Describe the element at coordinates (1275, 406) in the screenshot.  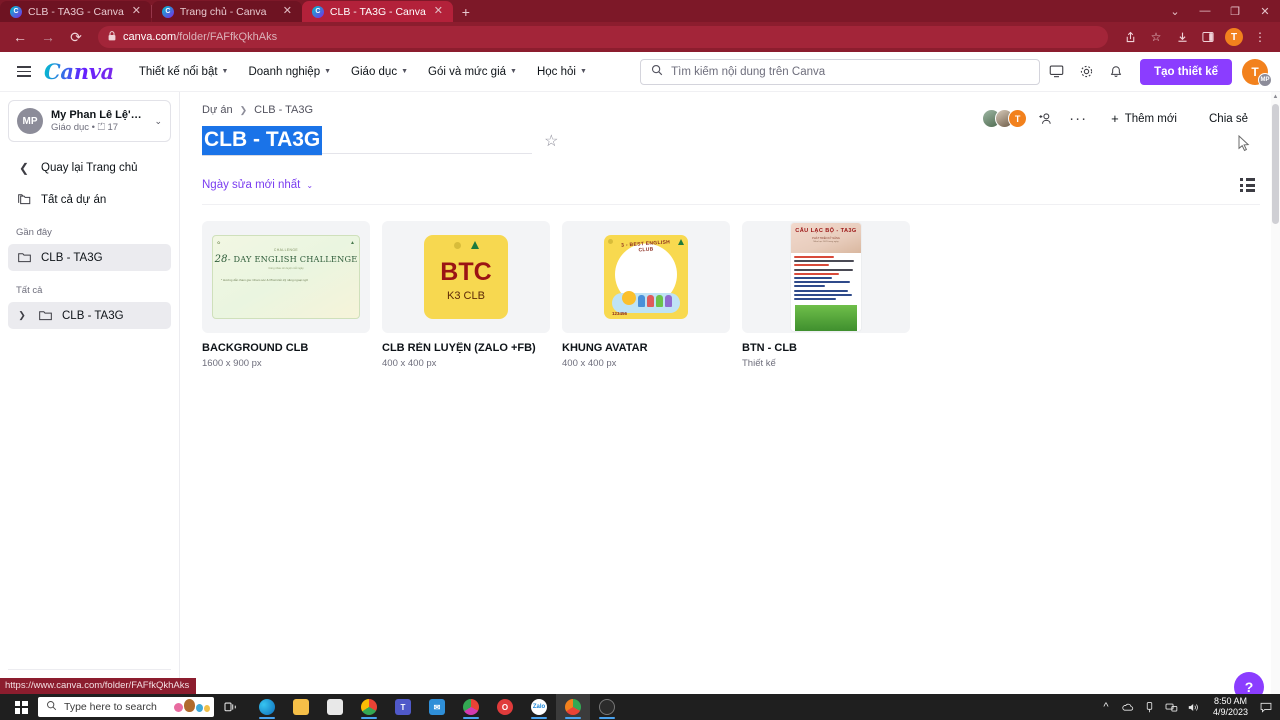
I see `page-scrollbar: ▲ ▼` at that location.